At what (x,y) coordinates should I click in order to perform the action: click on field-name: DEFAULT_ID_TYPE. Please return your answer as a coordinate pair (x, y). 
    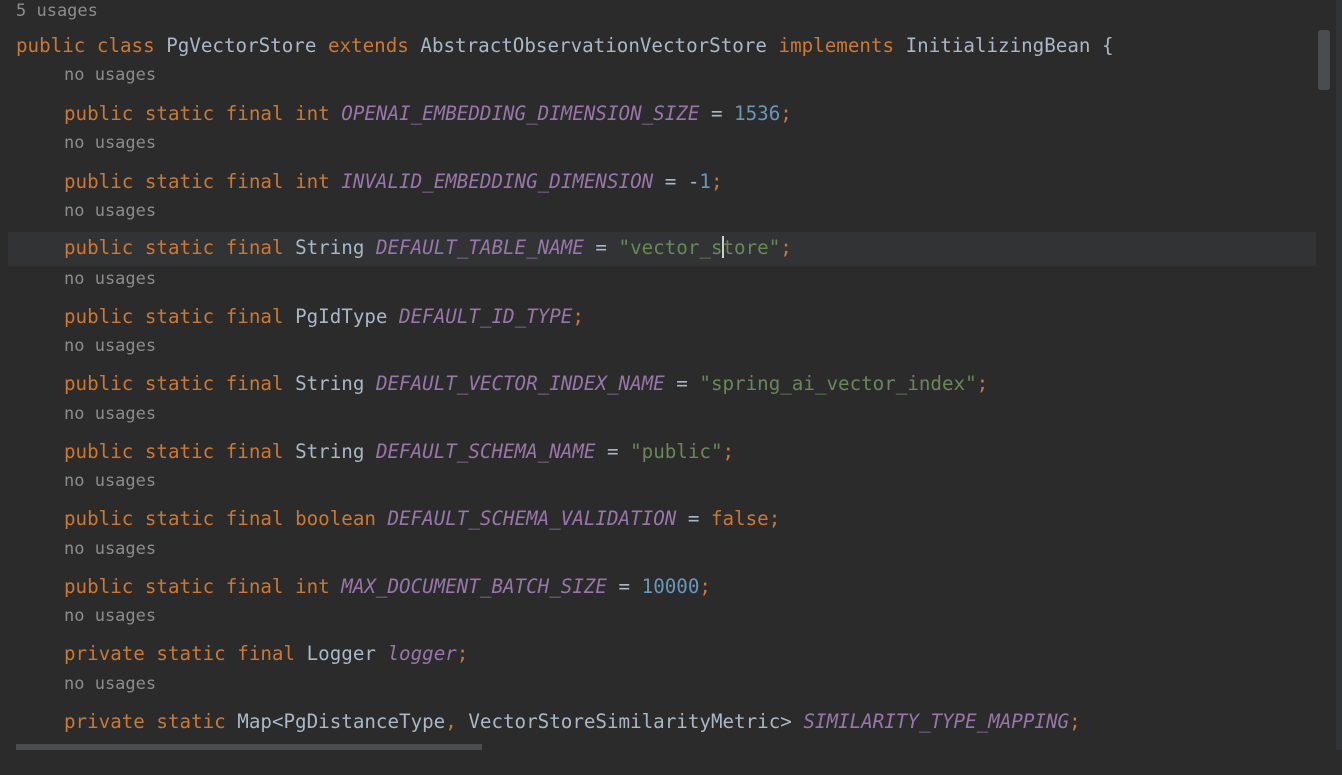
    Looking at the image, I should click on (485, 316).